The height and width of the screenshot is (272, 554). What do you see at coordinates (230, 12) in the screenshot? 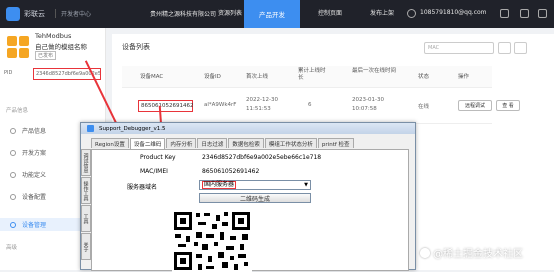
I see `resource-list-link: 资源列表` at bounding box center [230, 12].